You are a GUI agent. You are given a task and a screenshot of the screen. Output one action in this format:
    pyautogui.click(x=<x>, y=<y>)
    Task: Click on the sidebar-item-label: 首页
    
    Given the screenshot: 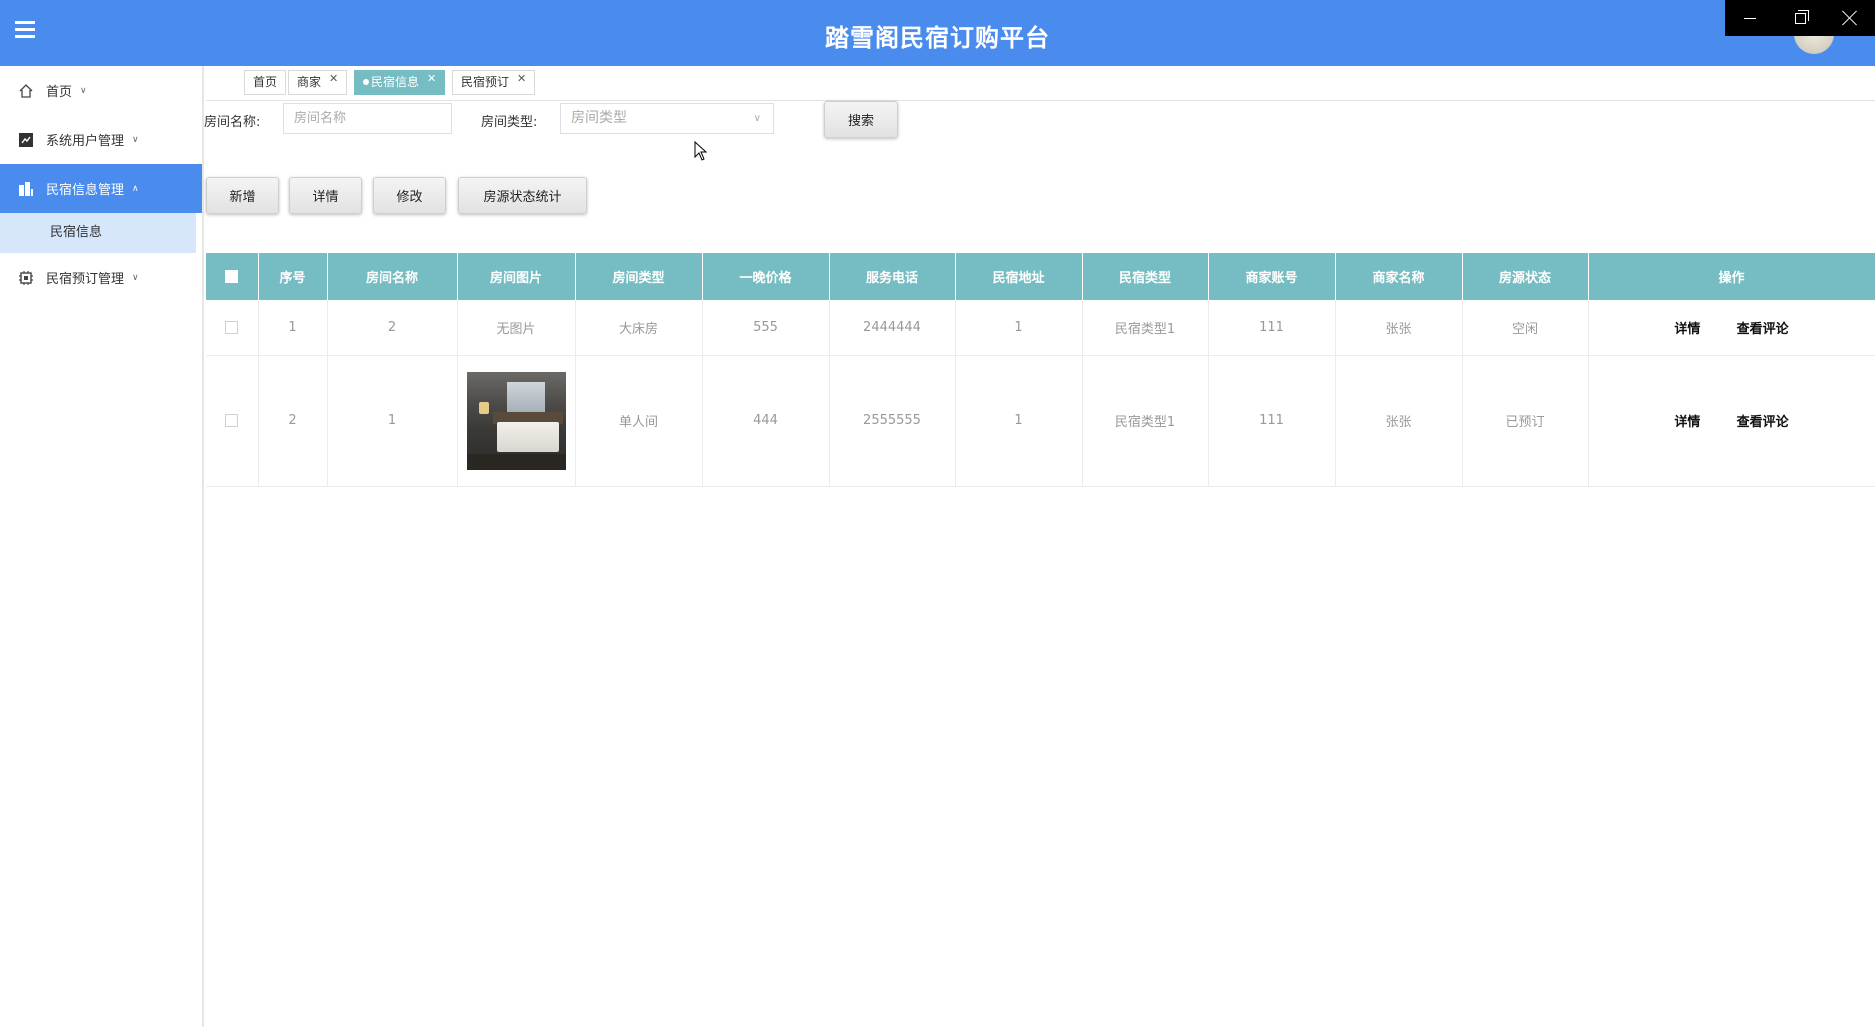 What is the action you would take?
    pyautogui.click(x=59, y=92)
    